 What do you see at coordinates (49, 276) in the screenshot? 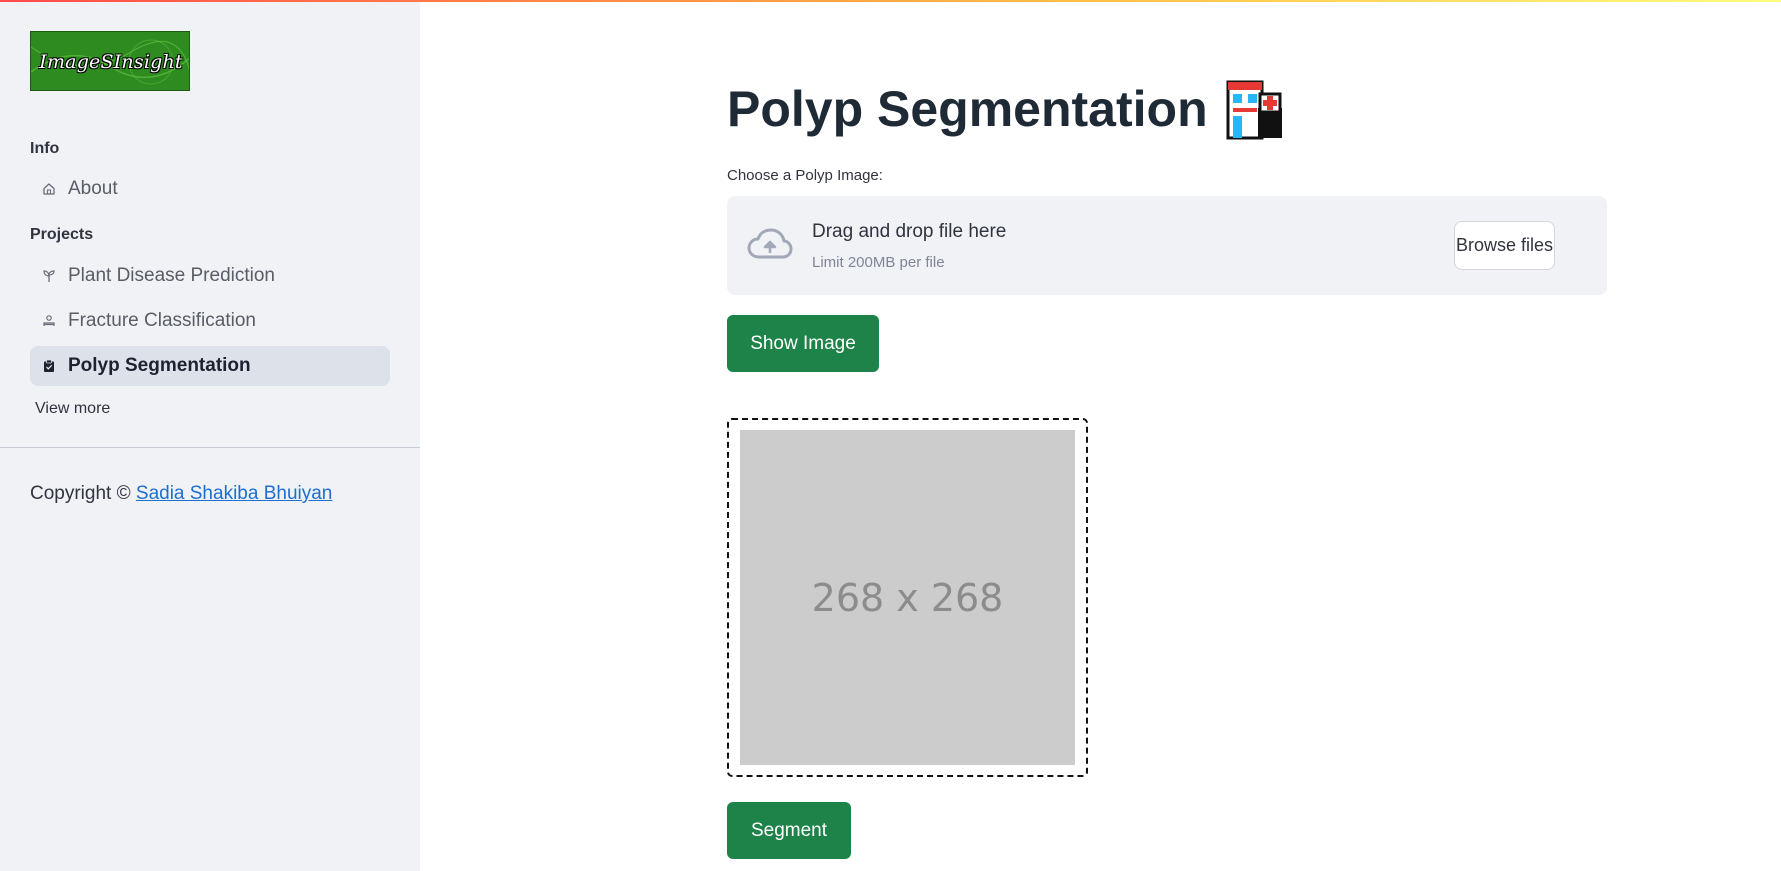
I see `sprout-icon` at bounding box center [49, 276].